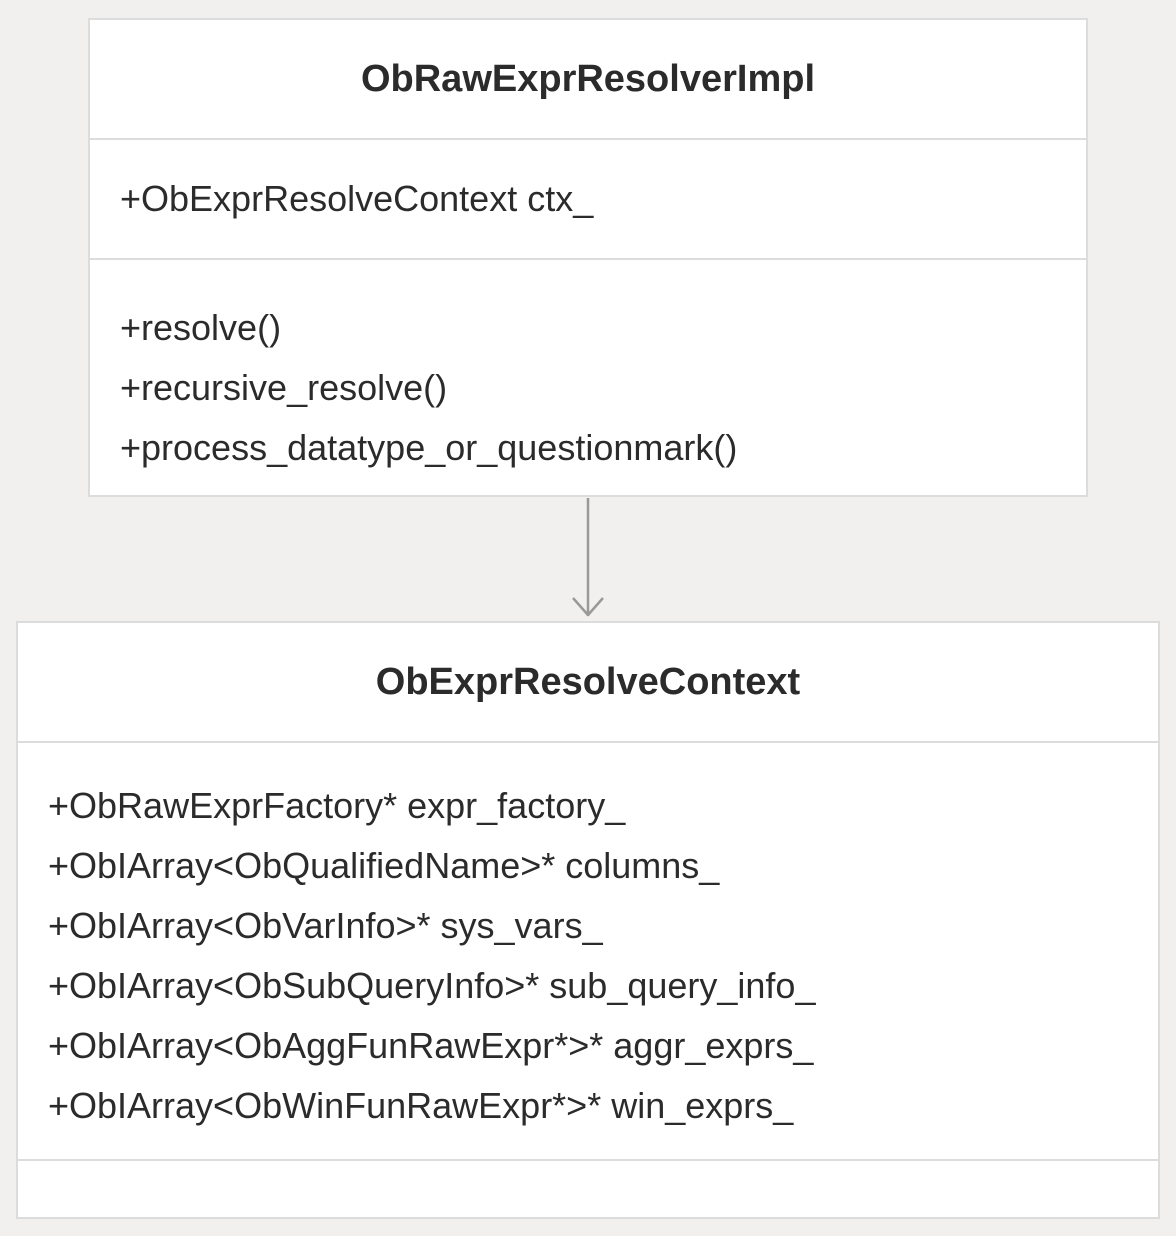  Describe the element at coordinates (588, 607) in the screenshot. I see `arrow-head` at that location.